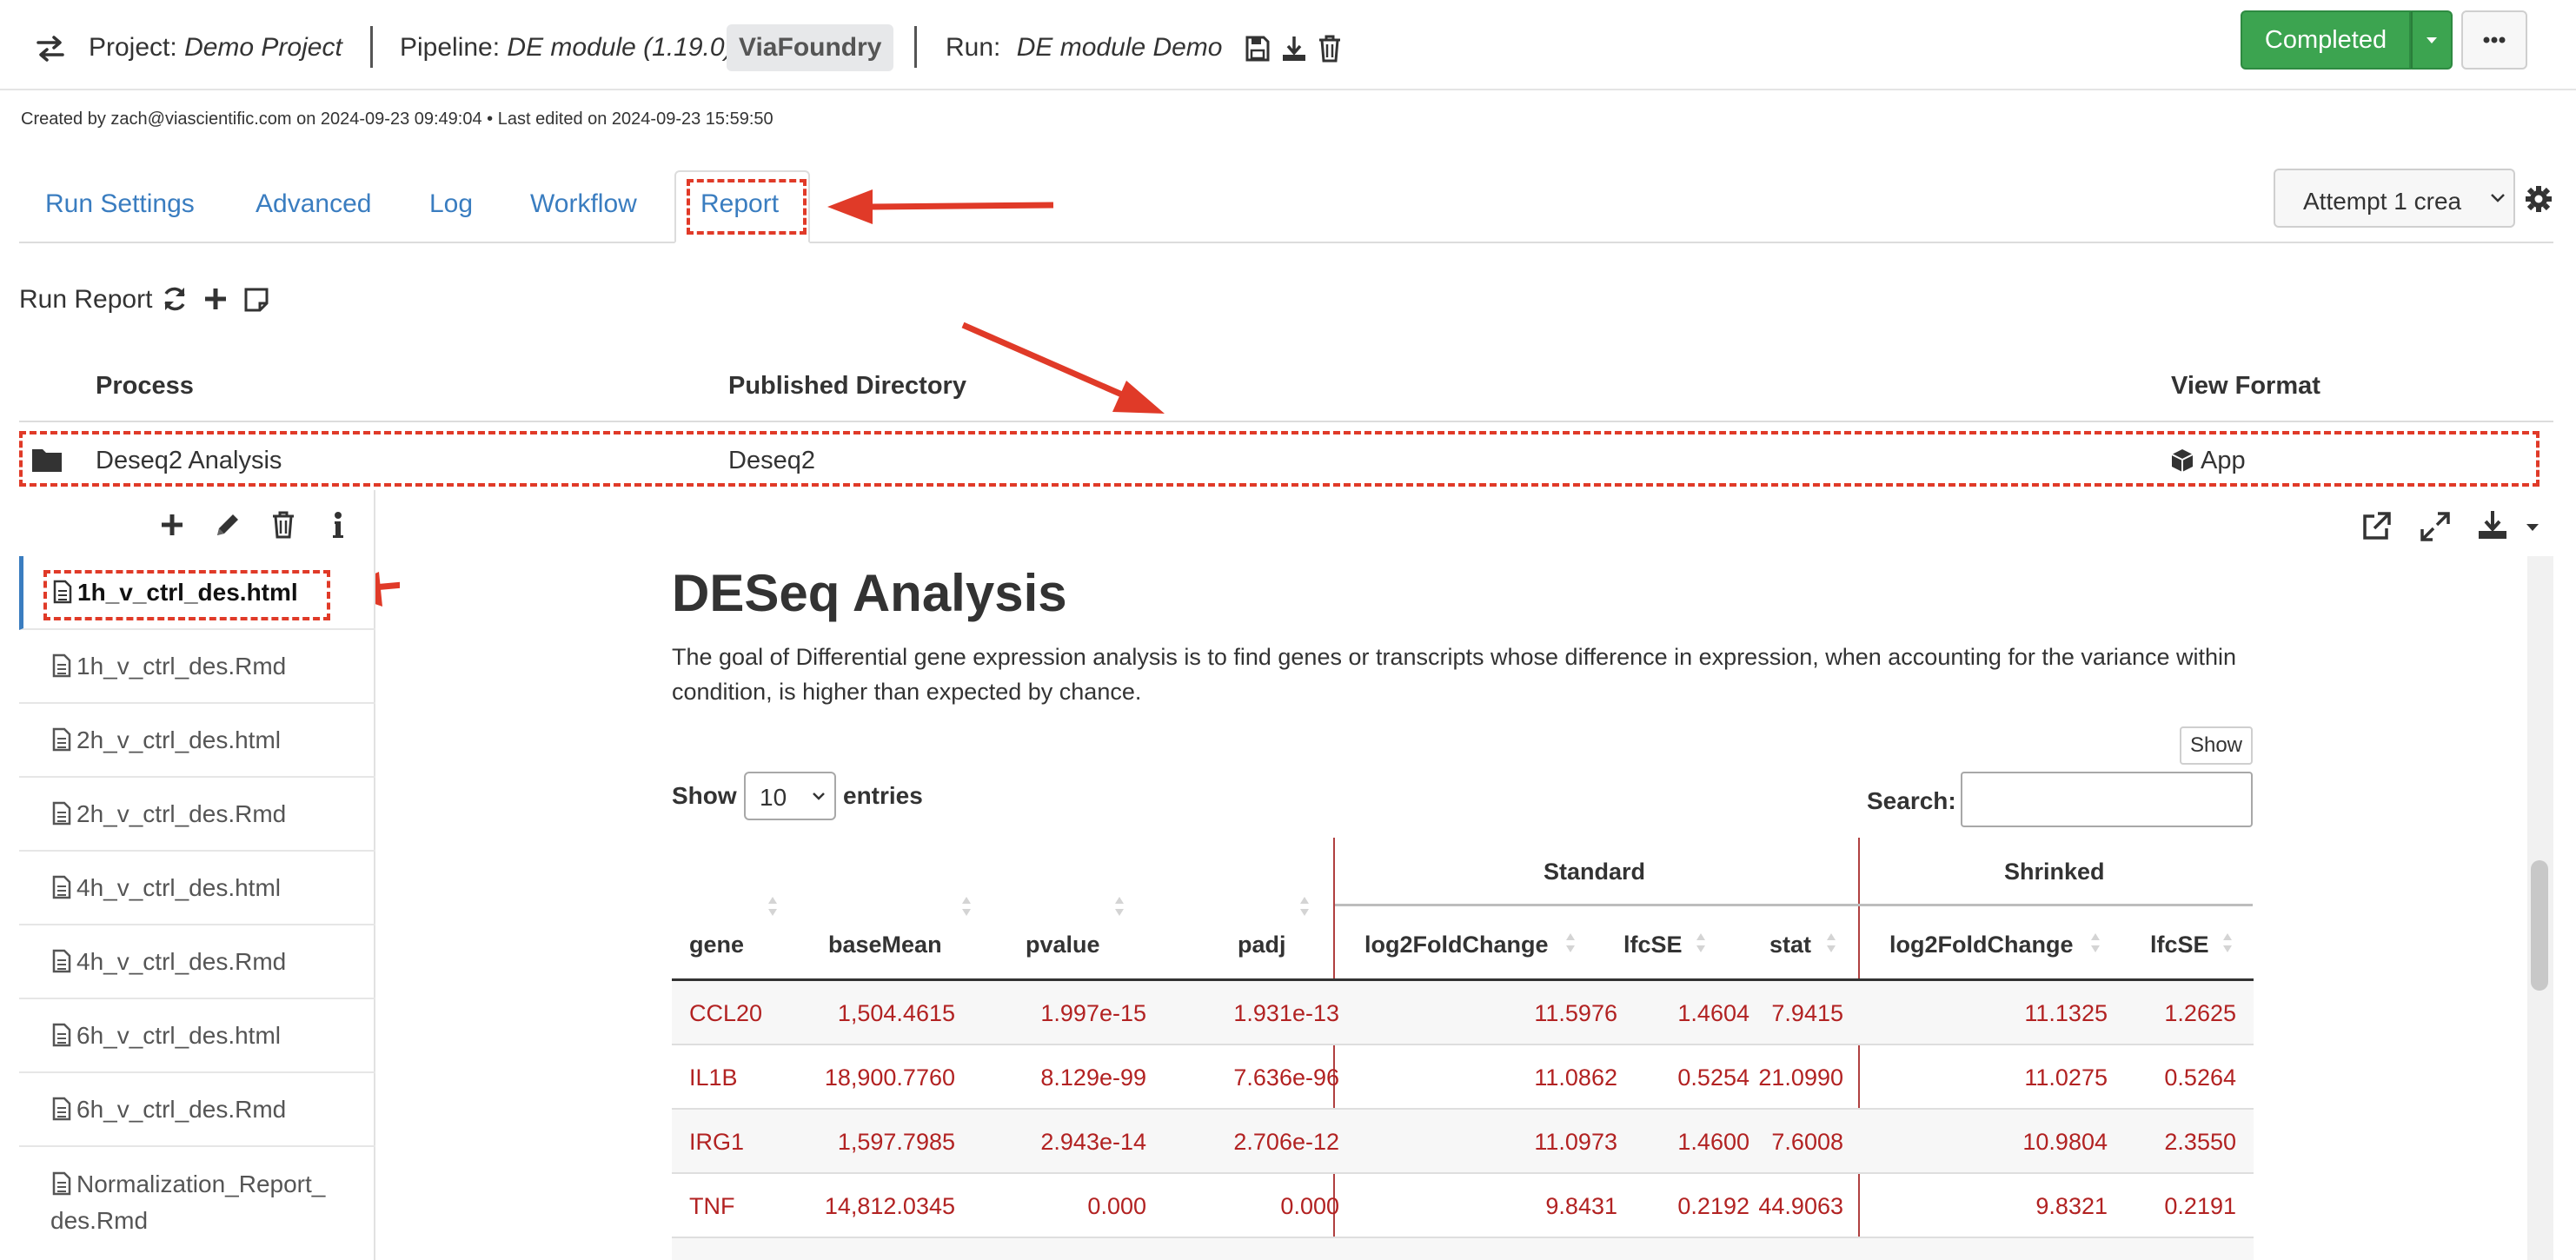 This screenshot has width=2576, height=1260. Describe the element at coordinates (179, 887) in the screenshot. I see `file-name: 4h_v_ctrl_des.html` at that location.